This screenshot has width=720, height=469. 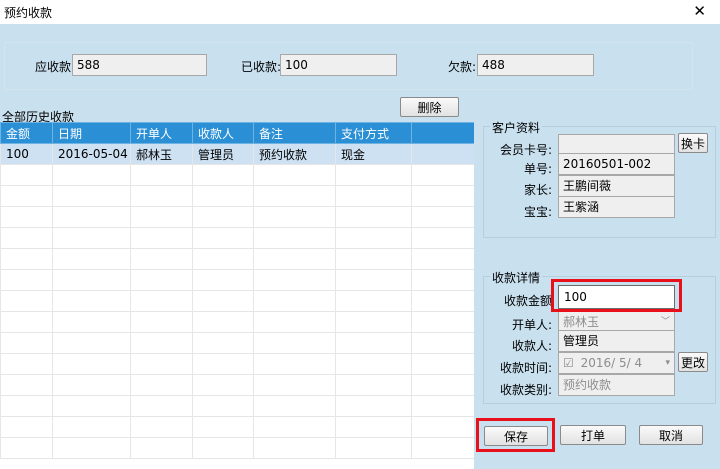 What do you see at coordinates (693, 362) in the screenshot?
I see `change-time-button: 更改` at bounding box center [693, 362].